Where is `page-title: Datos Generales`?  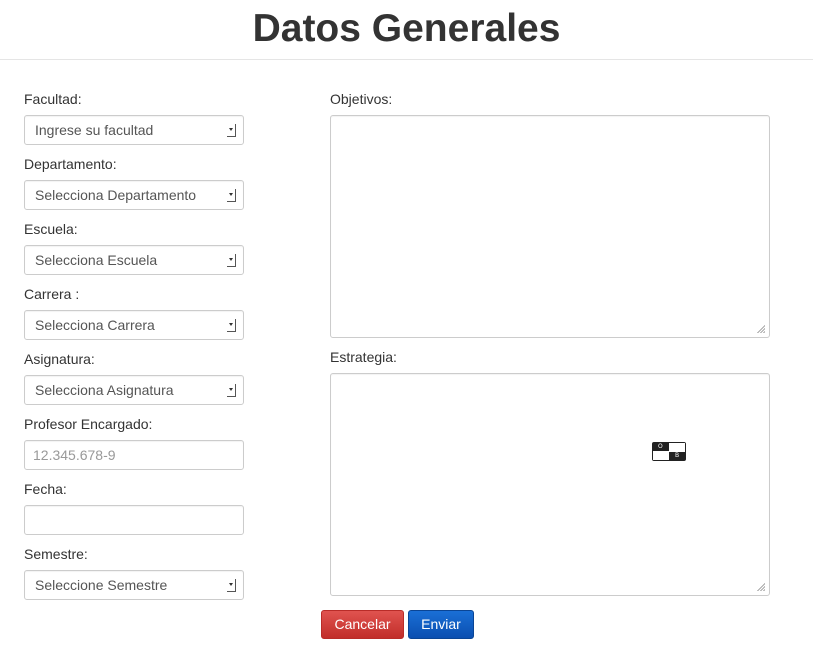 page-title: Datos Generales is located at coordinates (406, 28).